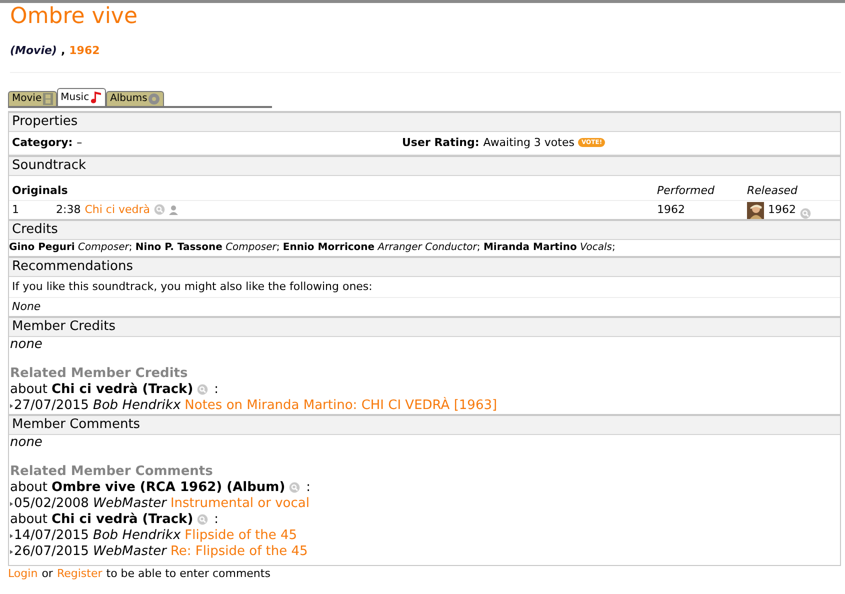 The height and width of the screenshot is (594, 845). I want to click on entry-date: 27/07/2015, so click(51, 406).